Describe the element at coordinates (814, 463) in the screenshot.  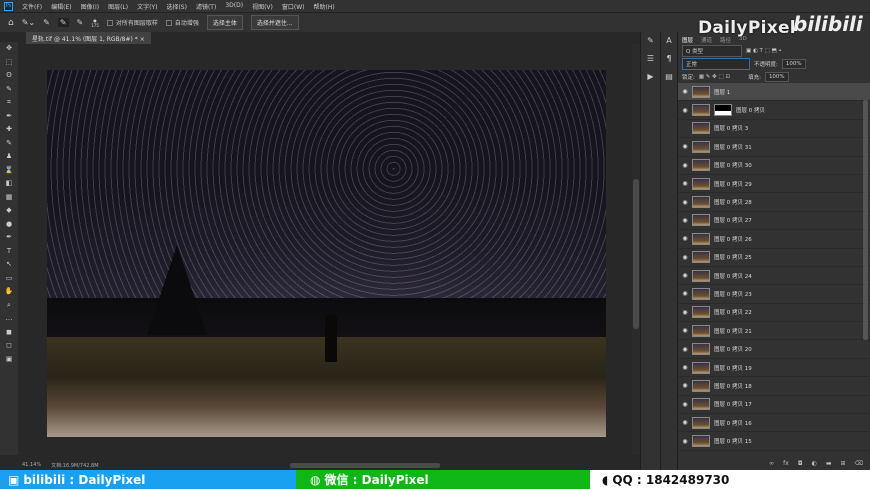
I see `adjustment-layer-icon: ◐` at that location.